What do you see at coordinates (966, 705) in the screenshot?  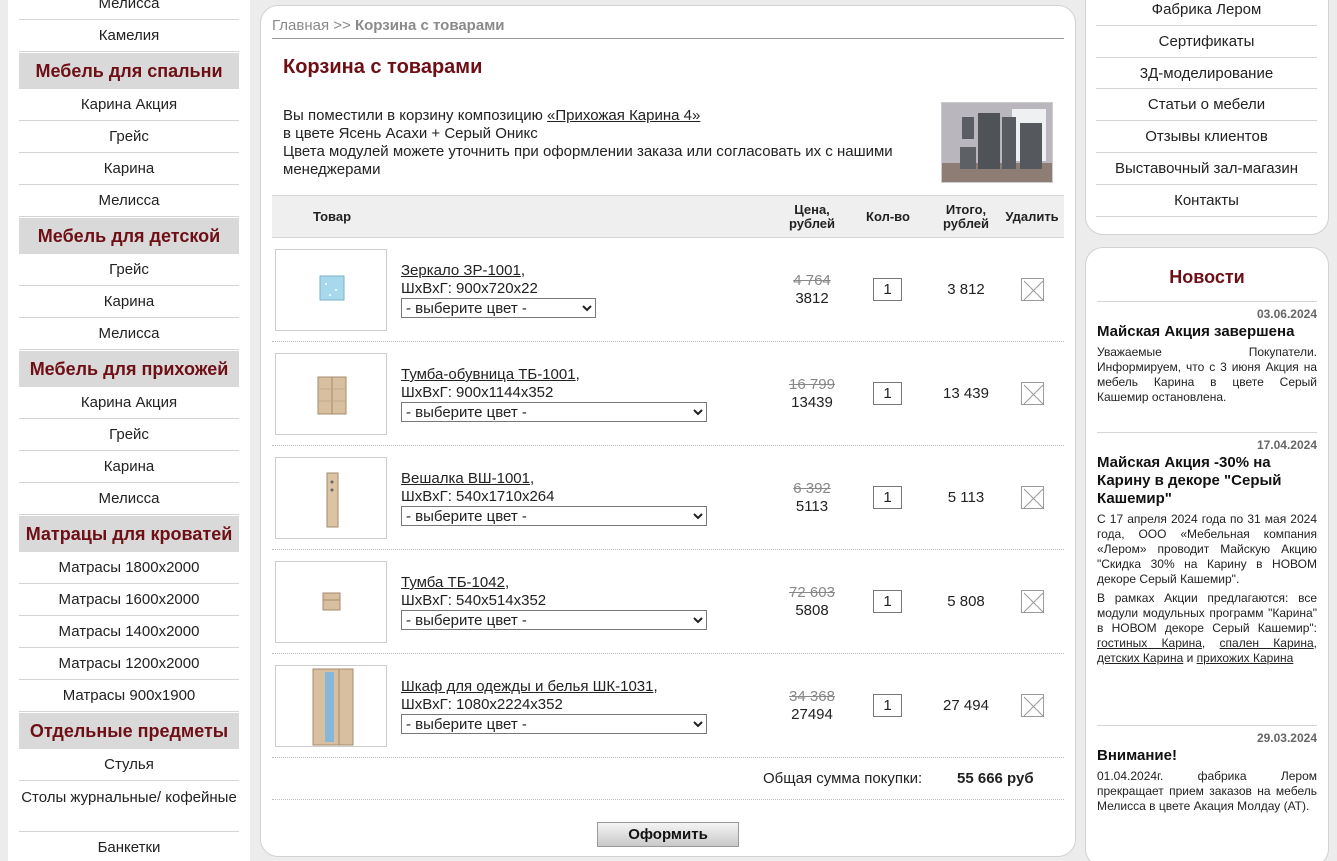 I see `row-total: 27 494` at bounding box center [966, 705].